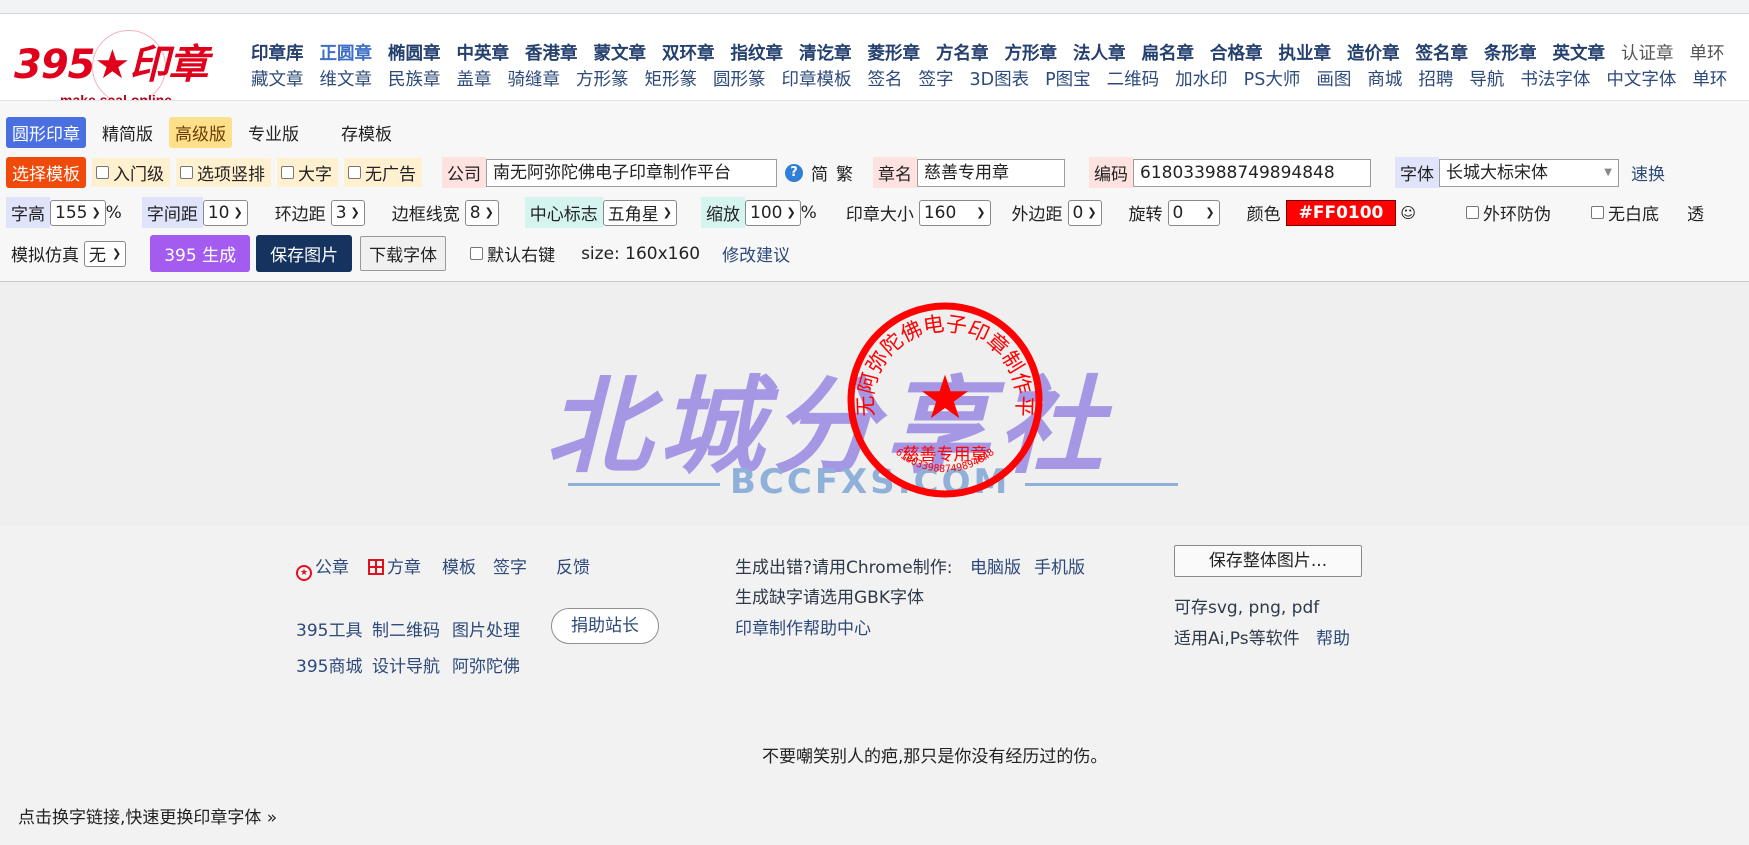 Image resolution: width=1749 pixels, height=845 pixels. Describe the element at coordinates (671, 78) in the screenshot. I see `nav-link: 矩形篆` at that location.